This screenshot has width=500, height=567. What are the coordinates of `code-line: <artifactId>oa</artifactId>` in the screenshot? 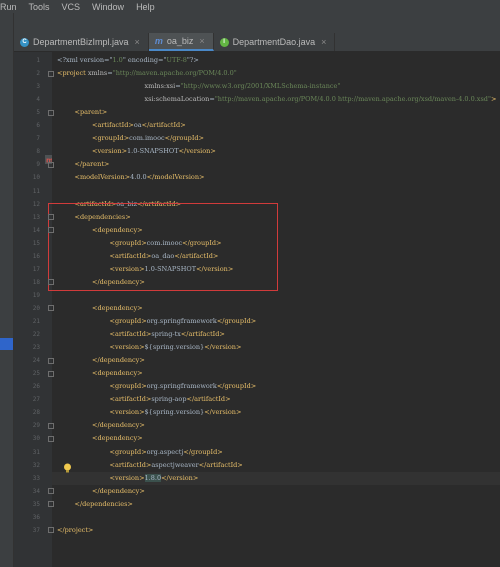 It's located at (276, 125).